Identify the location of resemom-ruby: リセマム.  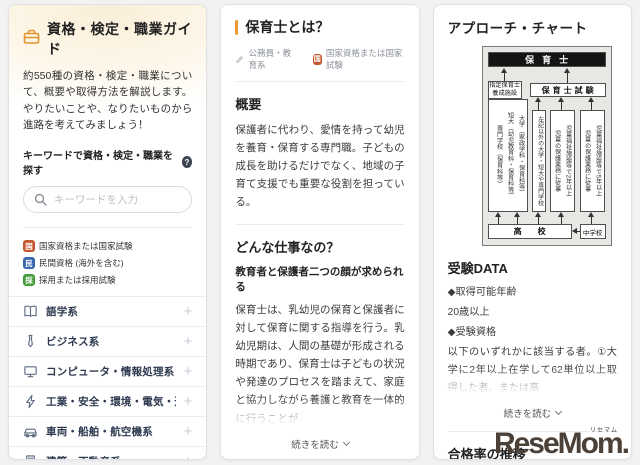
(603, 431).